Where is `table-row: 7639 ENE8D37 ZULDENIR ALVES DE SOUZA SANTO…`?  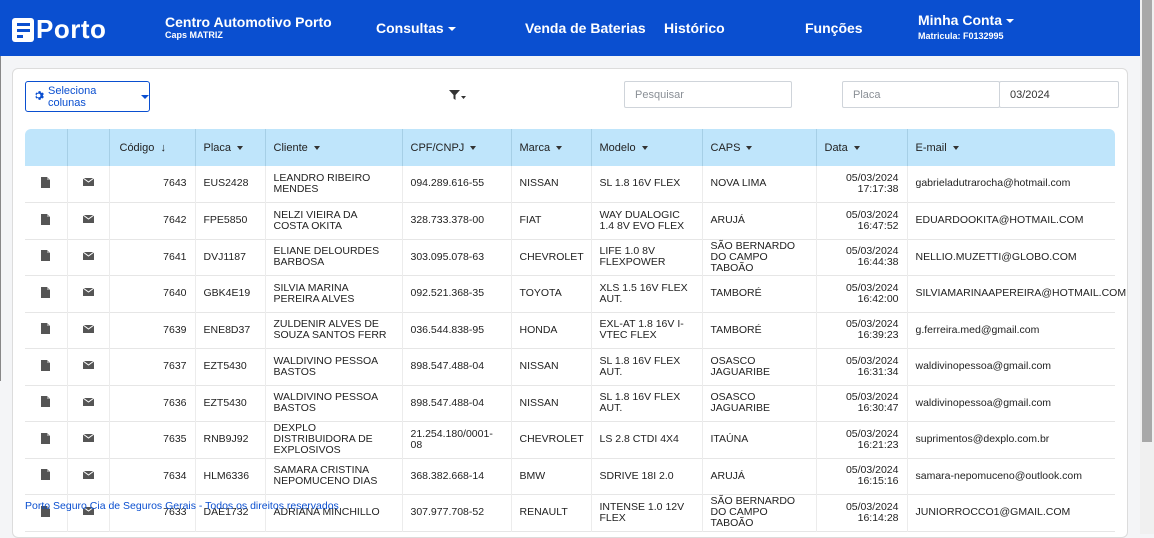 table-row: 7639 ENE8D37 ZULDENIR ALVES DE SOUZA SANTO… is located at coordinates (570, 330).